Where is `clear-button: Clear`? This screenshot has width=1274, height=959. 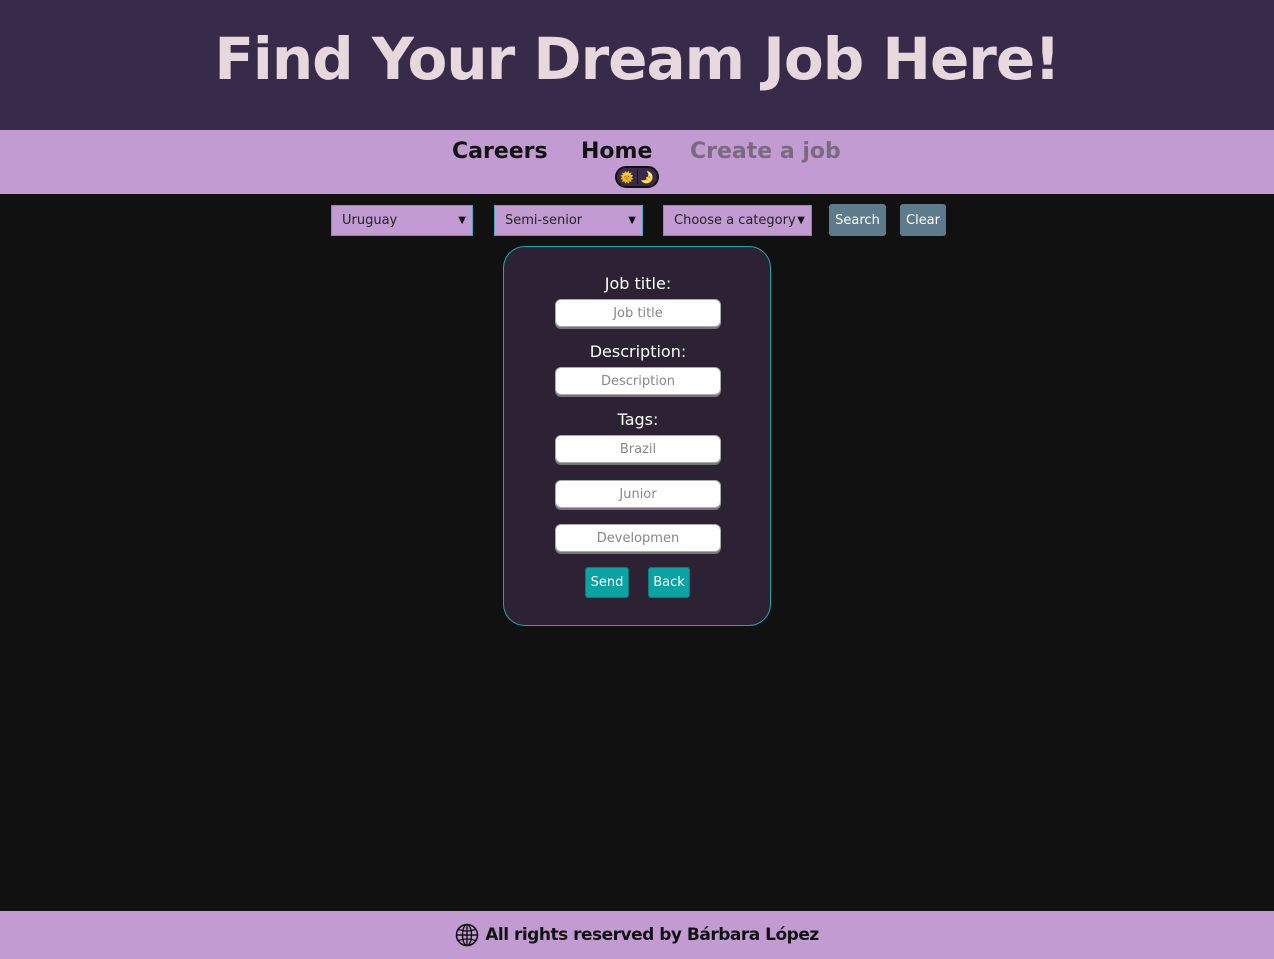
clear-button: Clear is located at coordinates (923, 220).